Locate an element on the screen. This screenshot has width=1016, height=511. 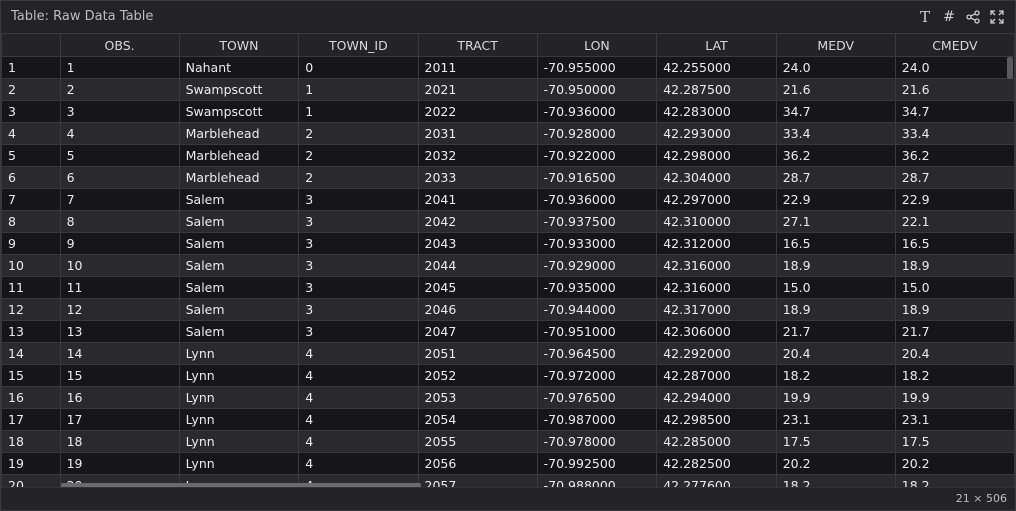
row-index-cell: 12 is located at coordinates (31, 309).